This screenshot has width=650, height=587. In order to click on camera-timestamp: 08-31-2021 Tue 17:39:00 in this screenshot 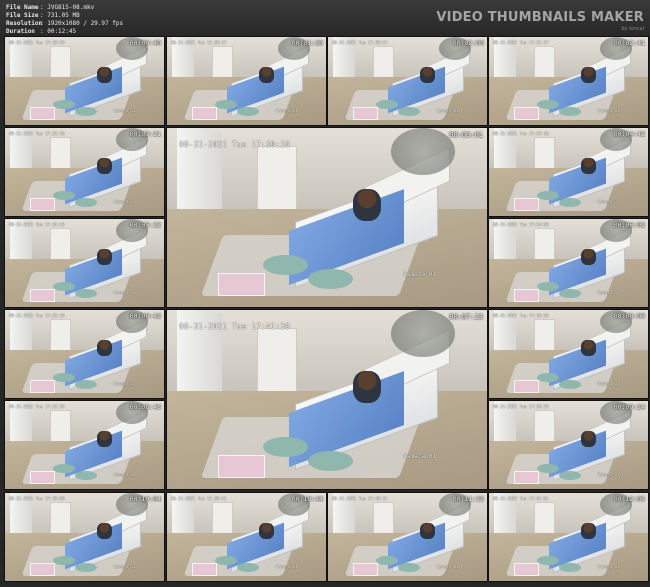, I will do `click(37, 498)`.